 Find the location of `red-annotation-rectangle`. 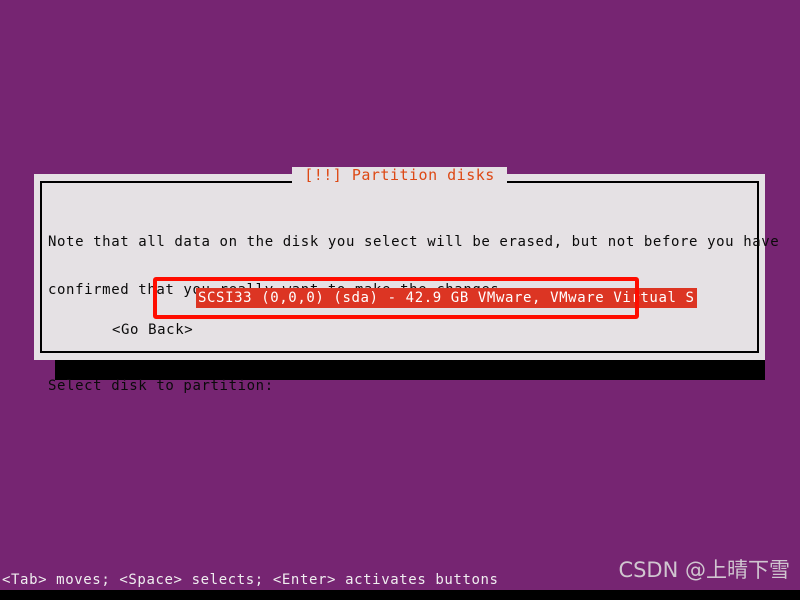

red-annotation-rectangle is located at coordinates (396, 298).